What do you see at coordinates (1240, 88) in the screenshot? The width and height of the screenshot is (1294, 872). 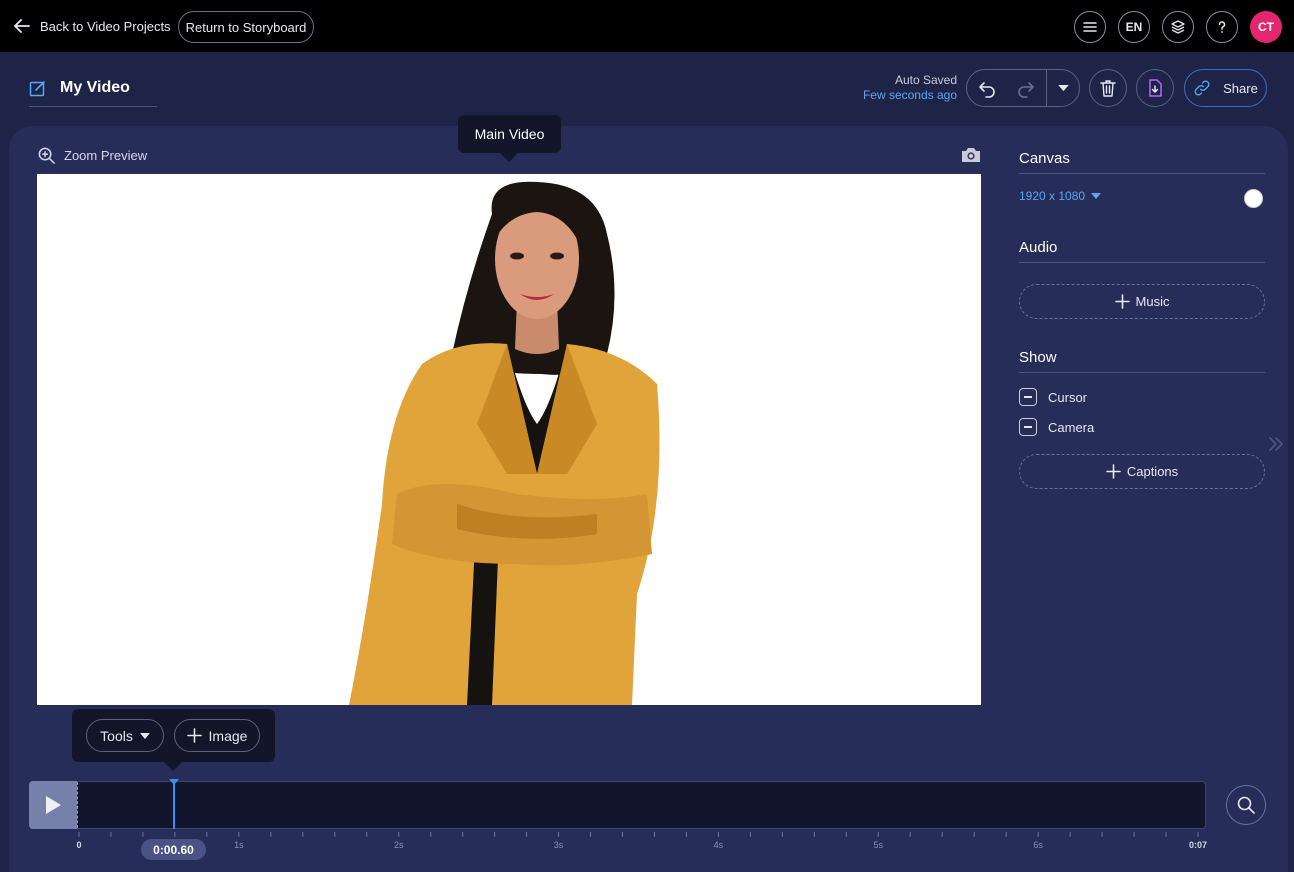 I see `share-label: Share` at bounding box center [1240, 88].